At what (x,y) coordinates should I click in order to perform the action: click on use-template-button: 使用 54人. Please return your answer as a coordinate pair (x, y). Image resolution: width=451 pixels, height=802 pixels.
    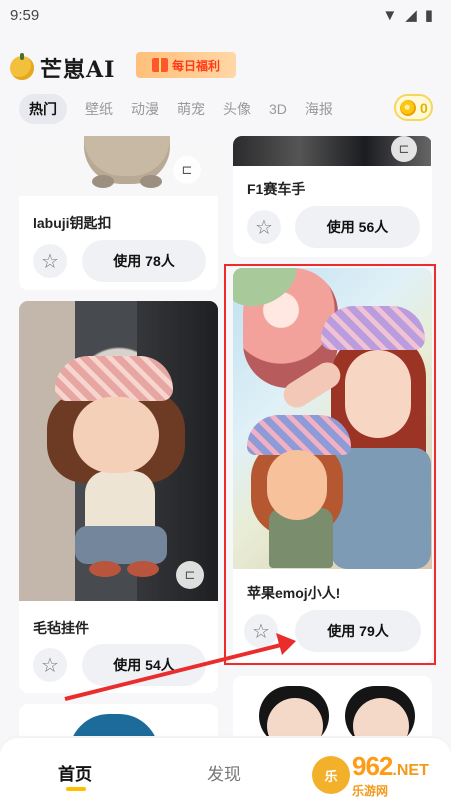
    Looking at the image, I should click on (144, 665).